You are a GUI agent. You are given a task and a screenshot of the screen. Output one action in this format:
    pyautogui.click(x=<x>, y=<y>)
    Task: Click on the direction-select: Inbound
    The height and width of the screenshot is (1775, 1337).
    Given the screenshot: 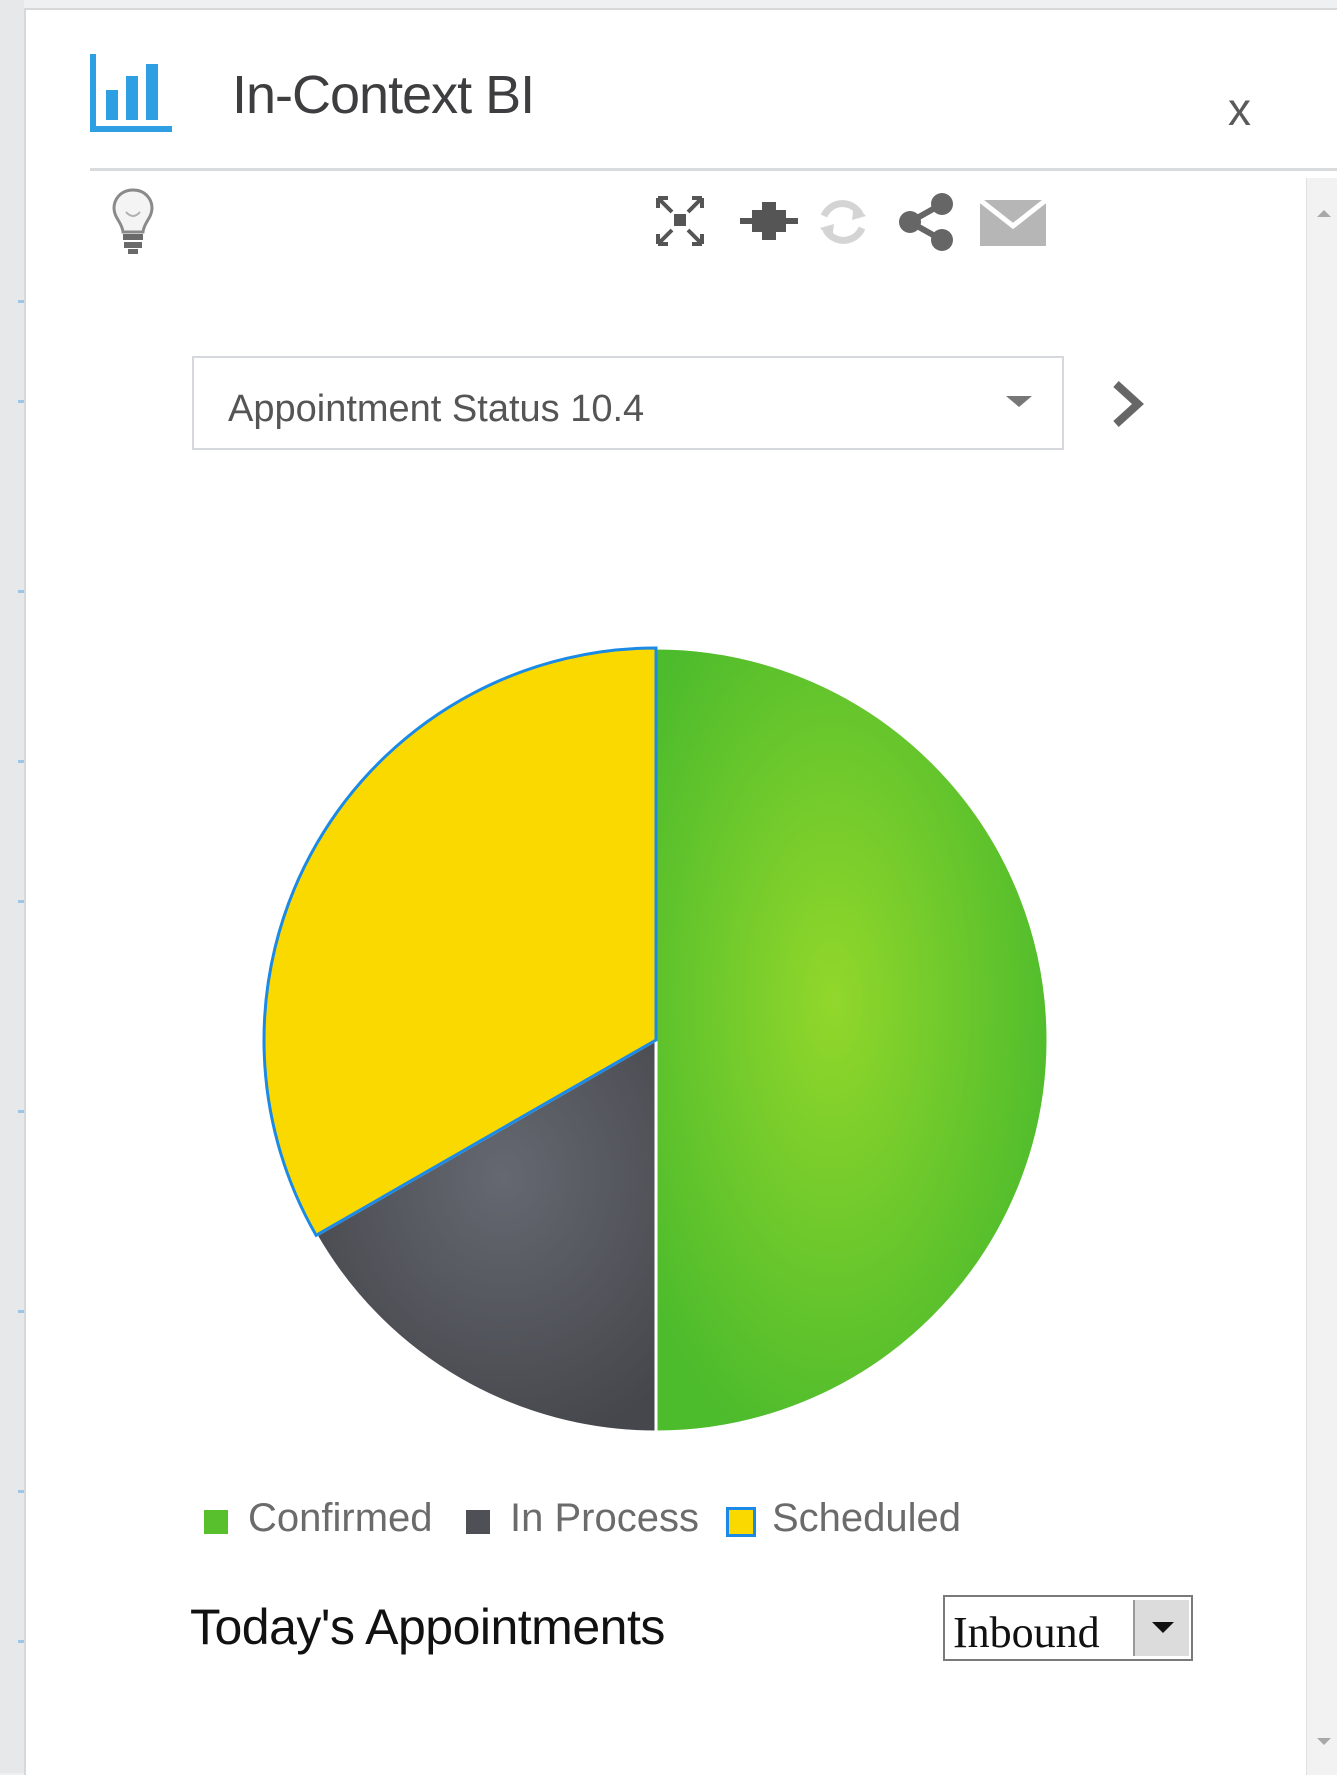 What is the action you would take?
    pyautogui.click(x=1068, y=1628)
    